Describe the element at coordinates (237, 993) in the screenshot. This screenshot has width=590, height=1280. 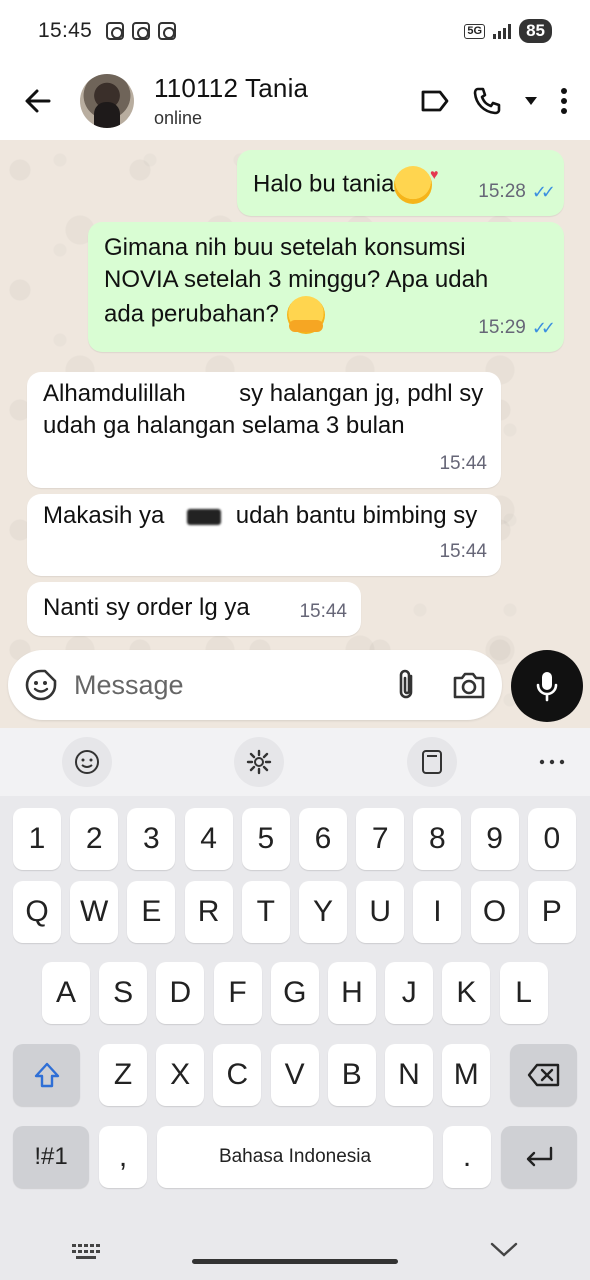
I see `key-f: F` at that location.